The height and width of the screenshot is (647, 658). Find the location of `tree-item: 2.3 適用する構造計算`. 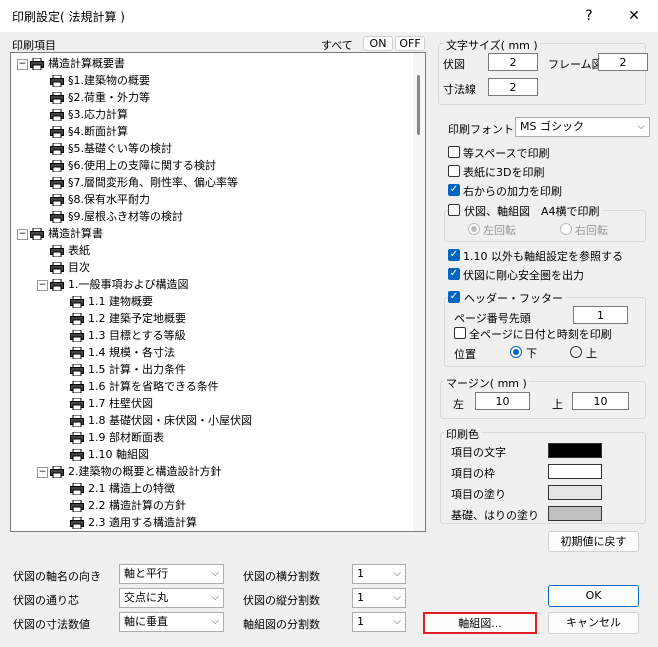

tree-item: 2.3 適用する構造計算 is located at coordinates (127, 522).